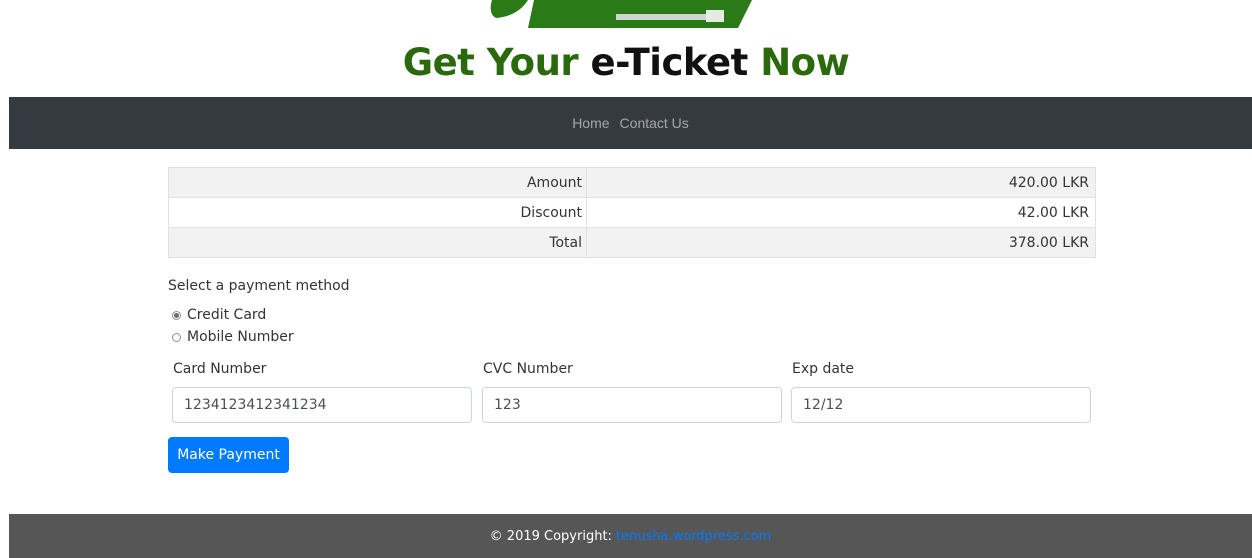  I want to click on cvc-number-input, so click(632, 405).